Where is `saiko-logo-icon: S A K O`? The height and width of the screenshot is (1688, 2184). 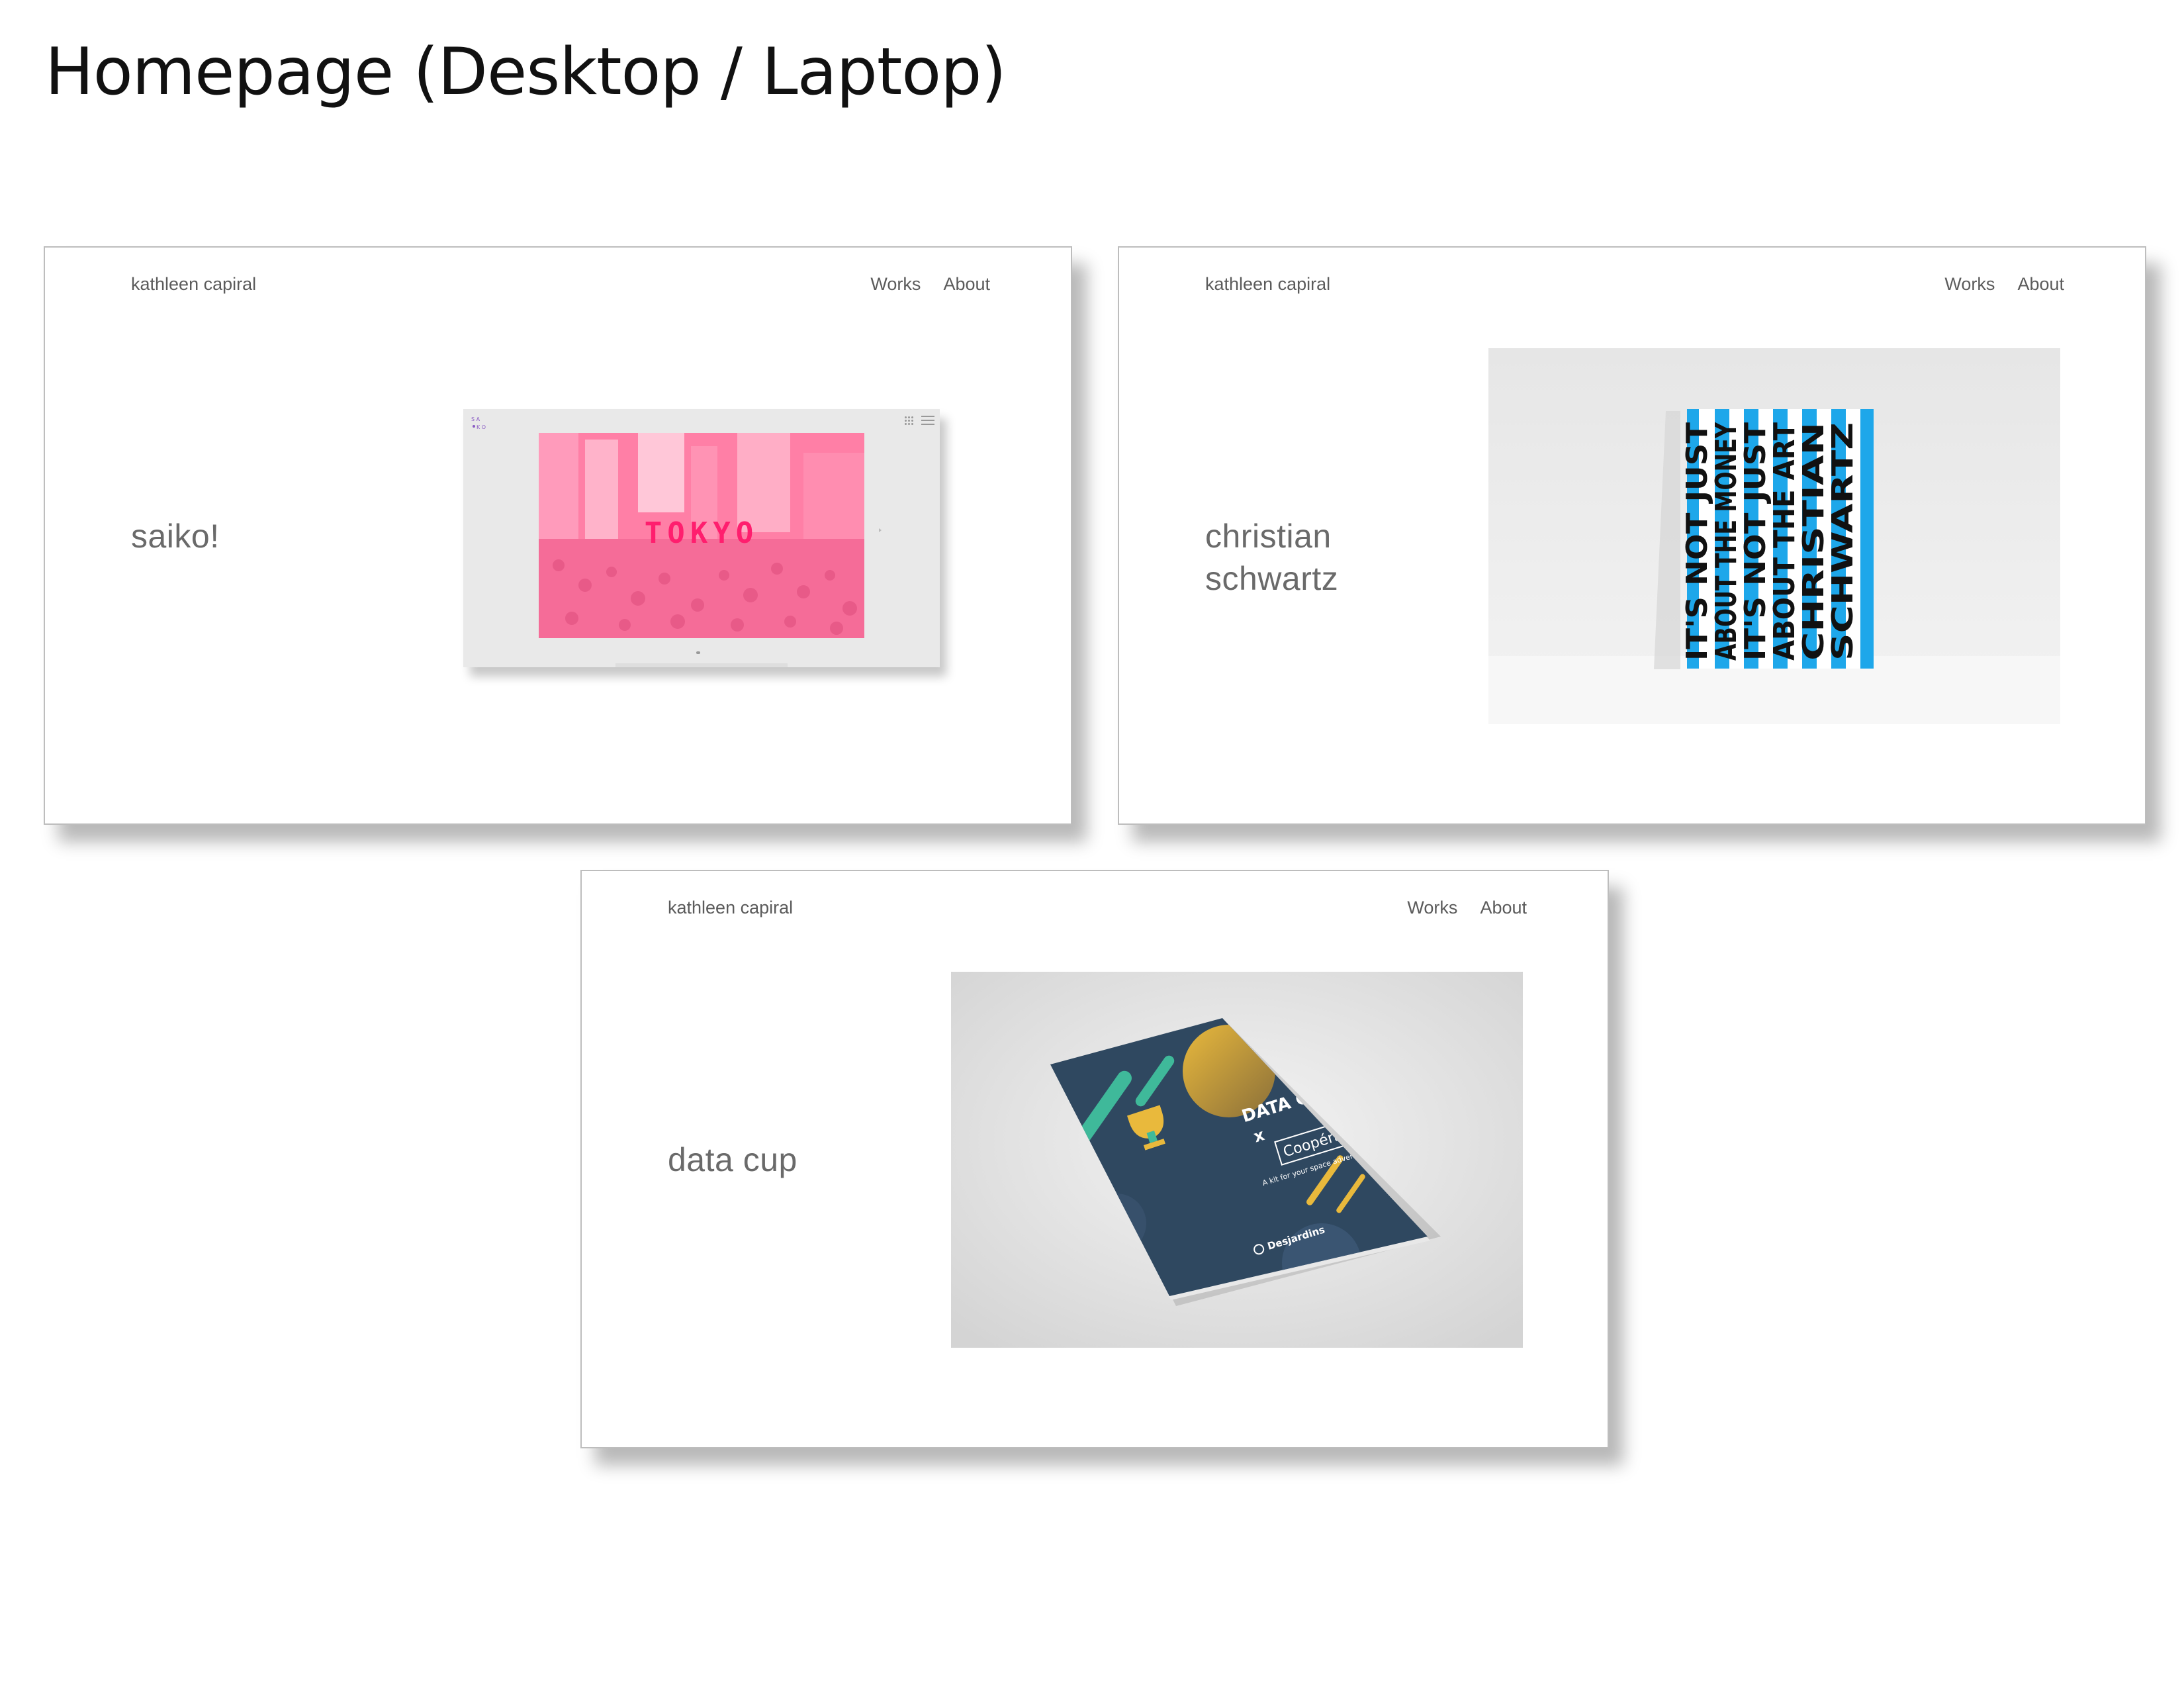
saiko-logo-icon: S A K O is located at coordinates (478, 423).